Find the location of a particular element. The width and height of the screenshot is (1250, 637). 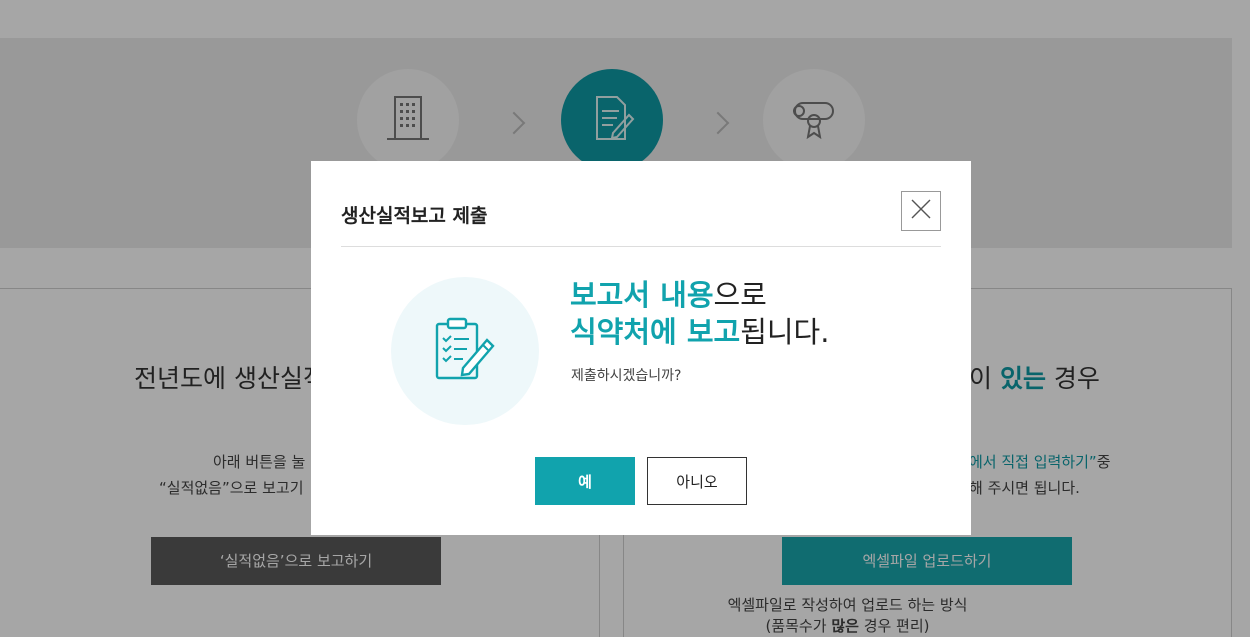

clipboard-edit-icon is located at coordinates (465, 351).